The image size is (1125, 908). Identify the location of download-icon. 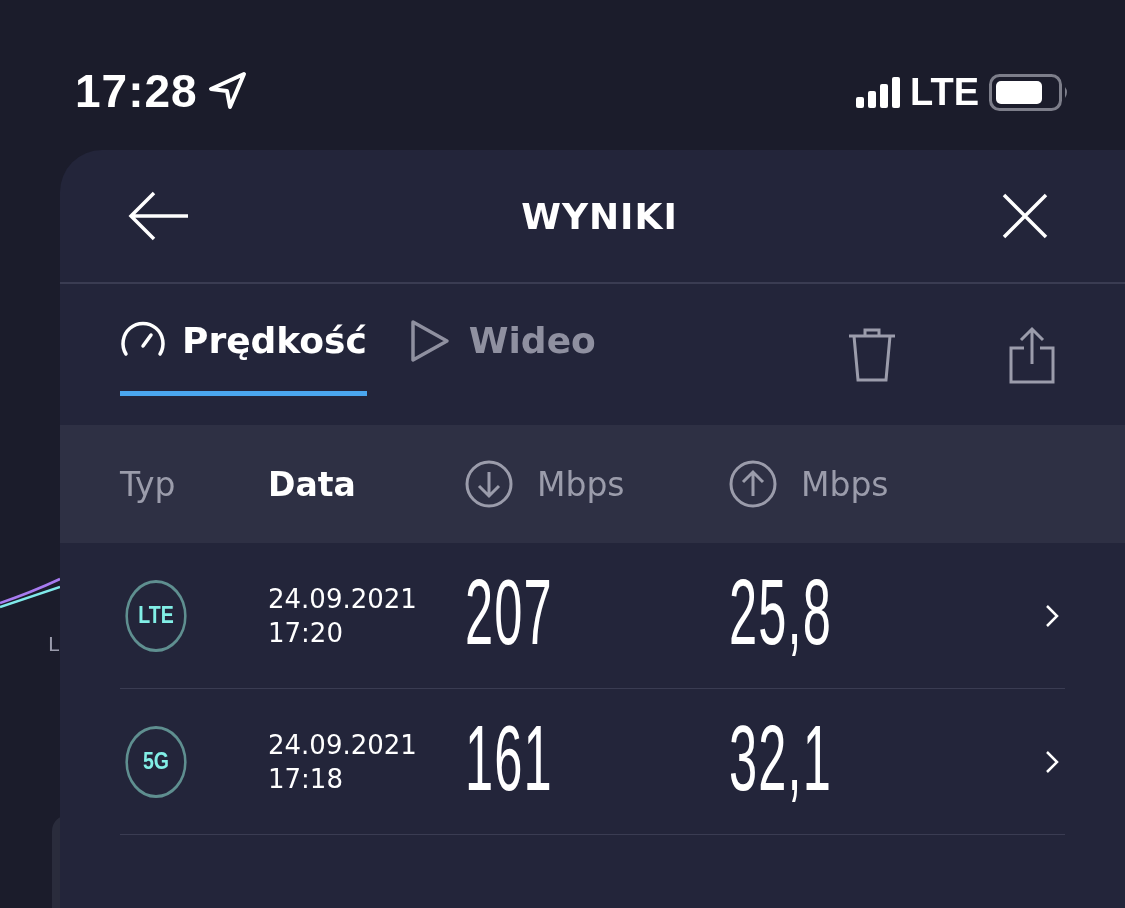
(489, 484).